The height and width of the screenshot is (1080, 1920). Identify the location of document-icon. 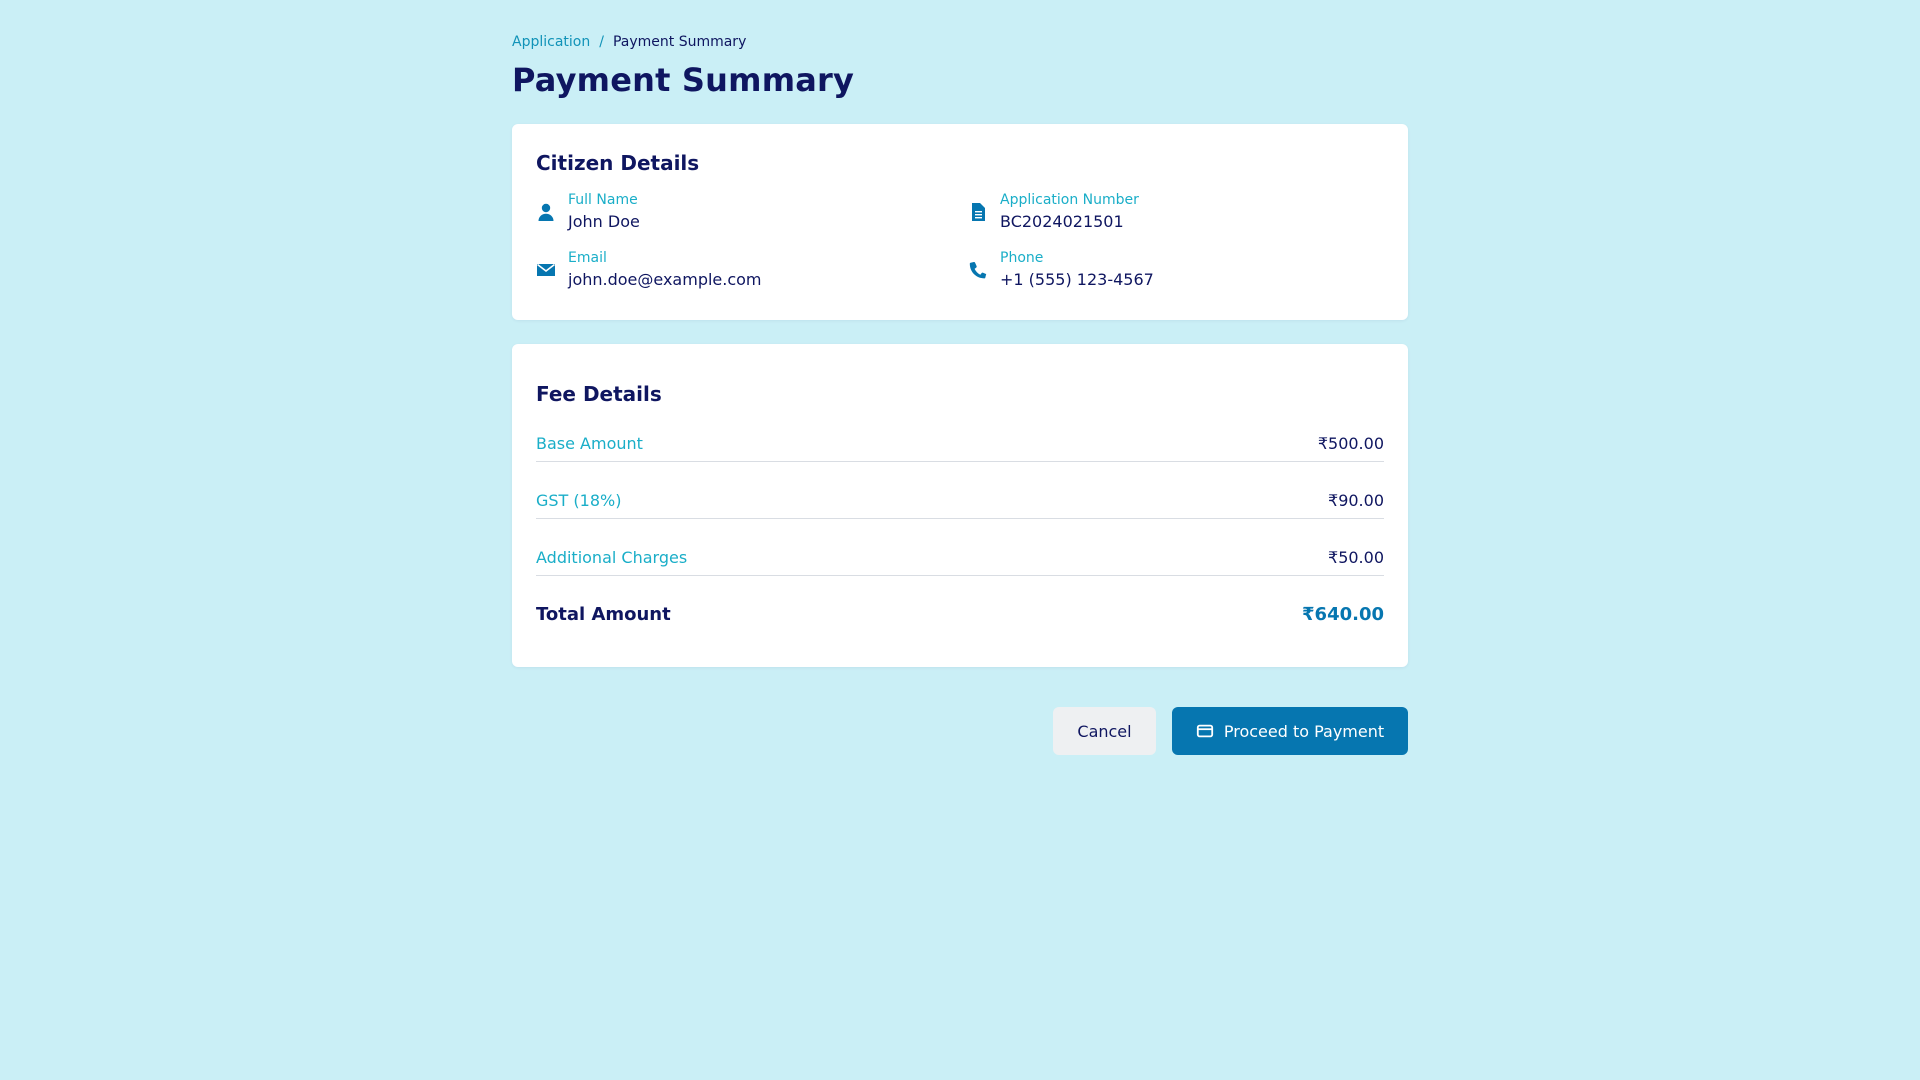
(978, 212).